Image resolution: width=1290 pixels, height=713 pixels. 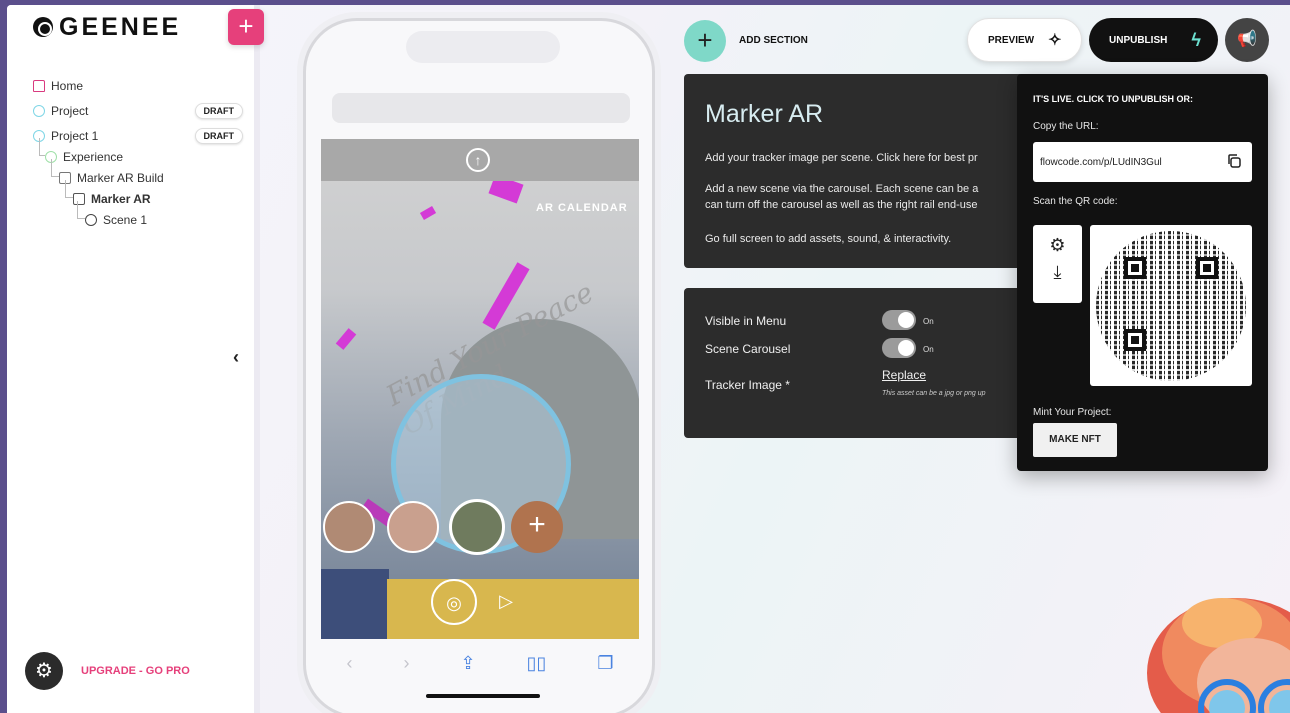 I want to click on scan-qr-label: Scan the QR code:, so click(x=1075, y=201).